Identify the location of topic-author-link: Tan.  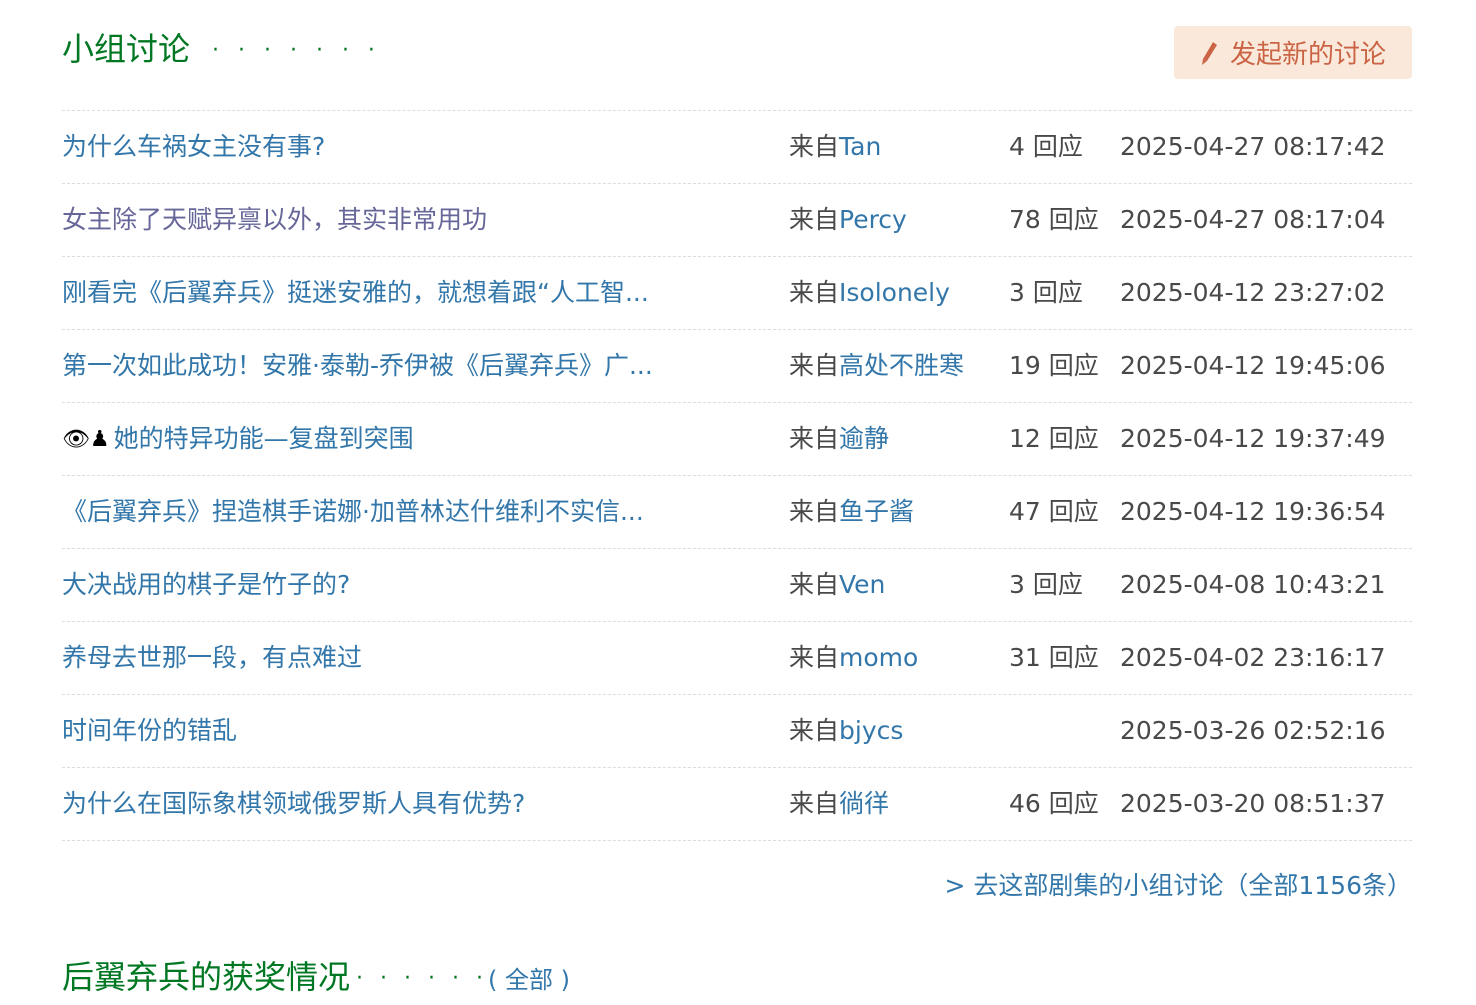
(860, 146).